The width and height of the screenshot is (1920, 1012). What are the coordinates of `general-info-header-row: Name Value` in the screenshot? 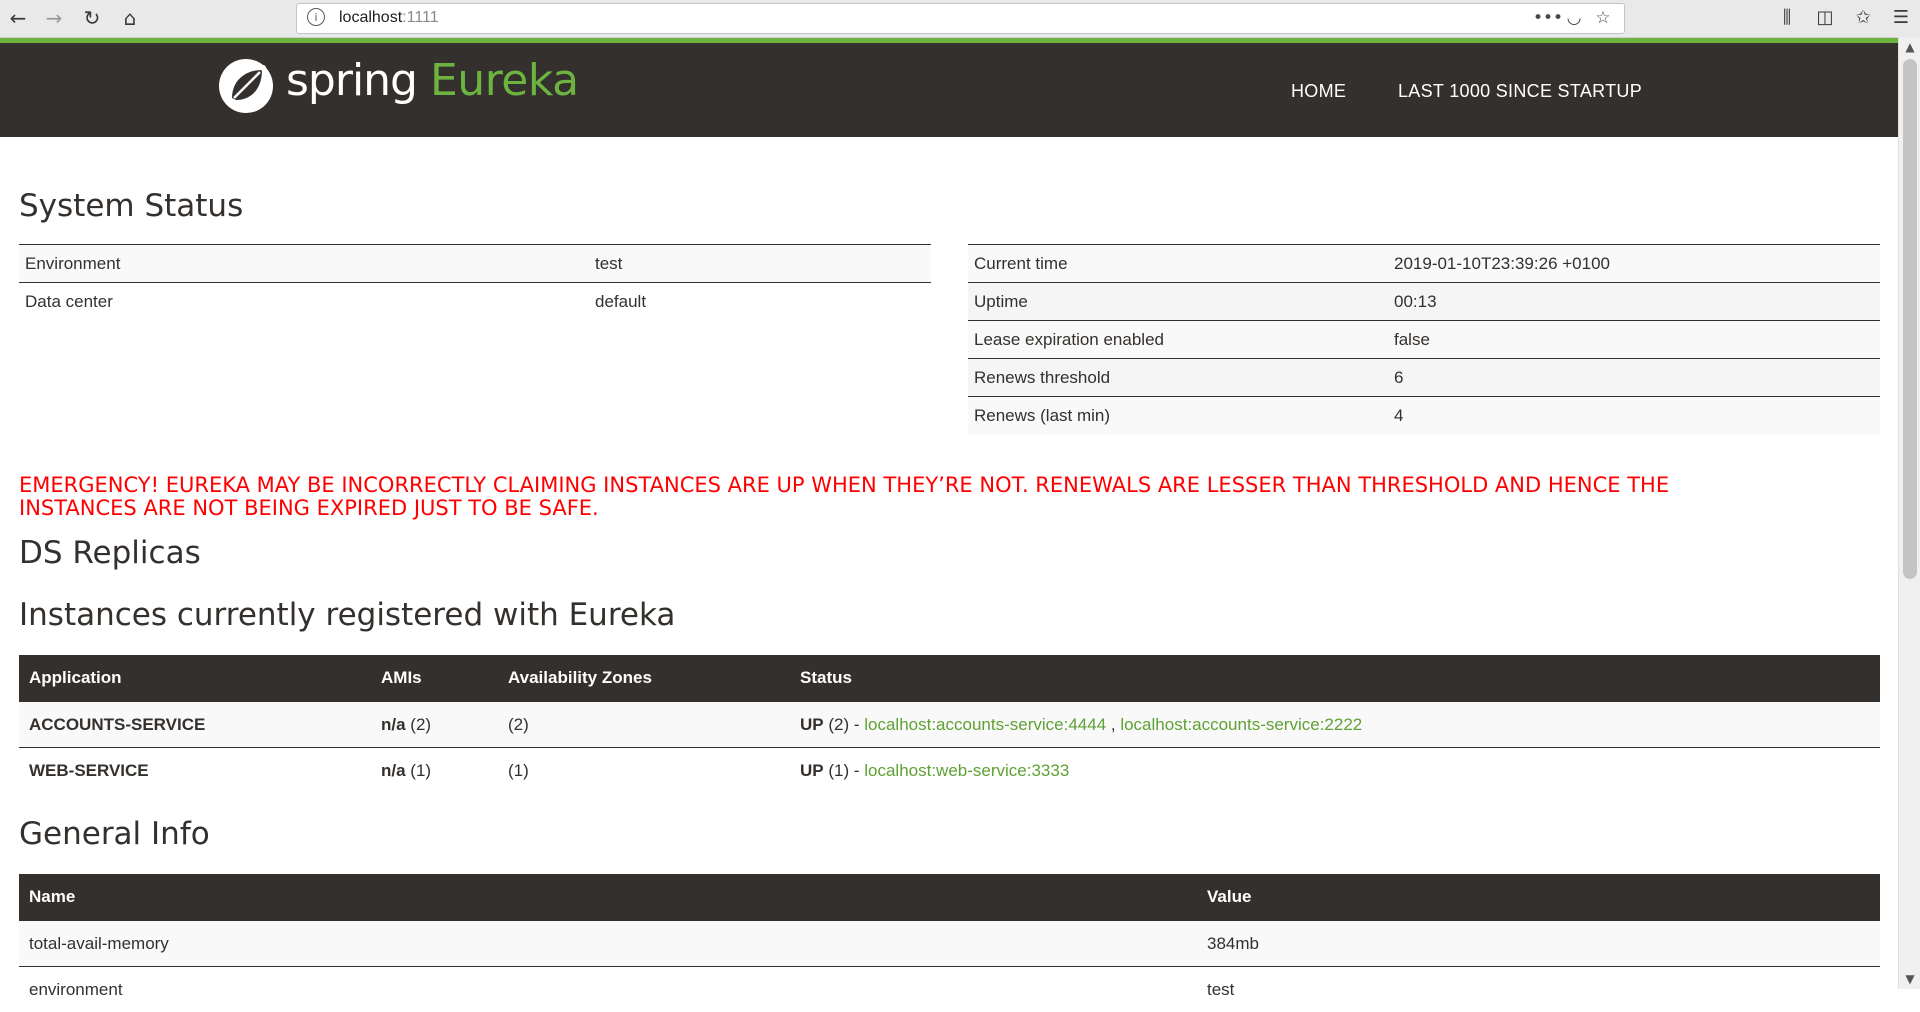 It's located at (949, 897).